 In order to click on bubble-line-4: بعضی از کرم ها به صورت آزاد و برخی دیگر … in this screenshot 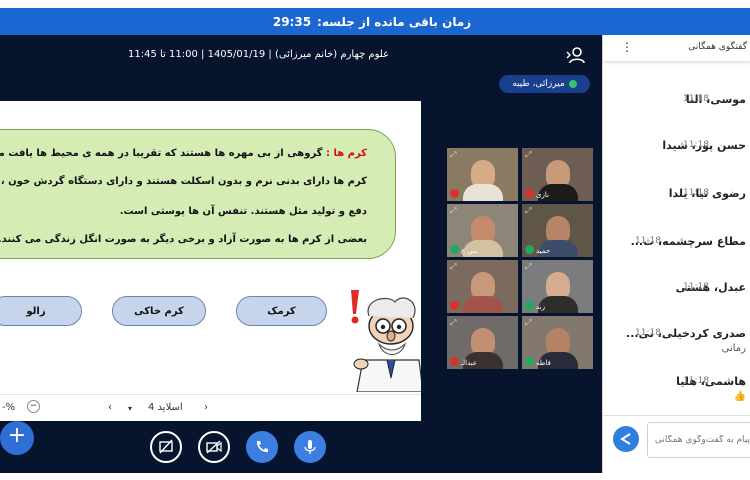, I will do `click(183, 239)`.